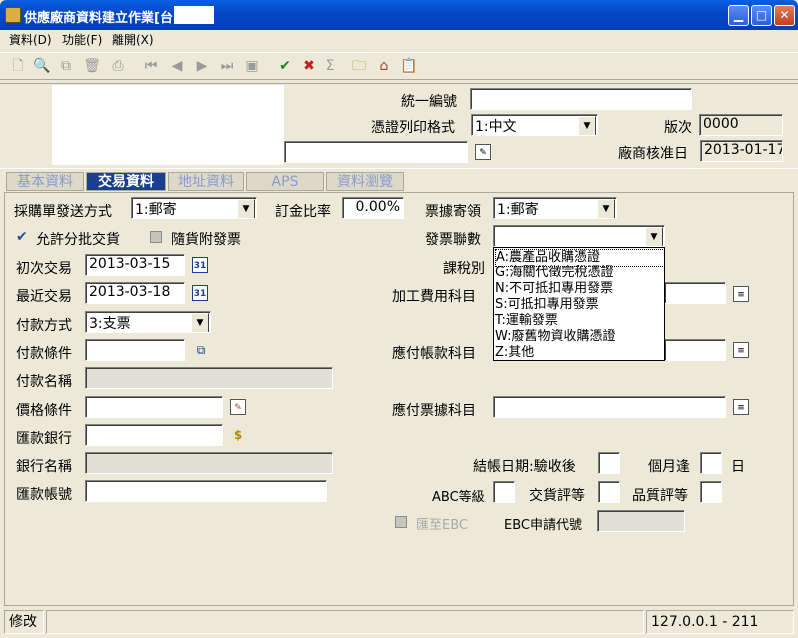 The width and height of the screenshot is (798, 638). Describe the element at coordinates (82, 39) in the screenshot. I see `menu-function: 功能(F)` at that location.